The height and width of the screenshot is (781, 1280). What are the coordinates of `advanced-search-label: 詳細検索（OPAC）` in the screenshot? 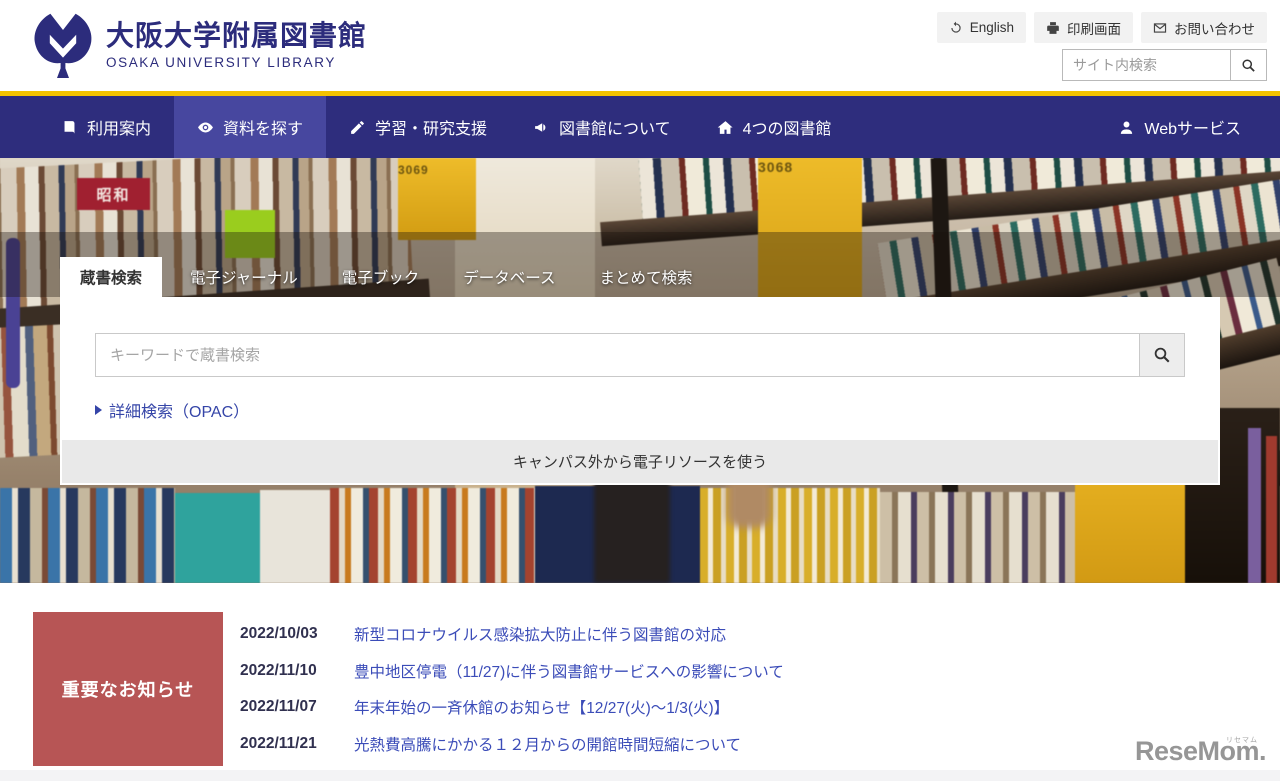 It's located at (179, 412).